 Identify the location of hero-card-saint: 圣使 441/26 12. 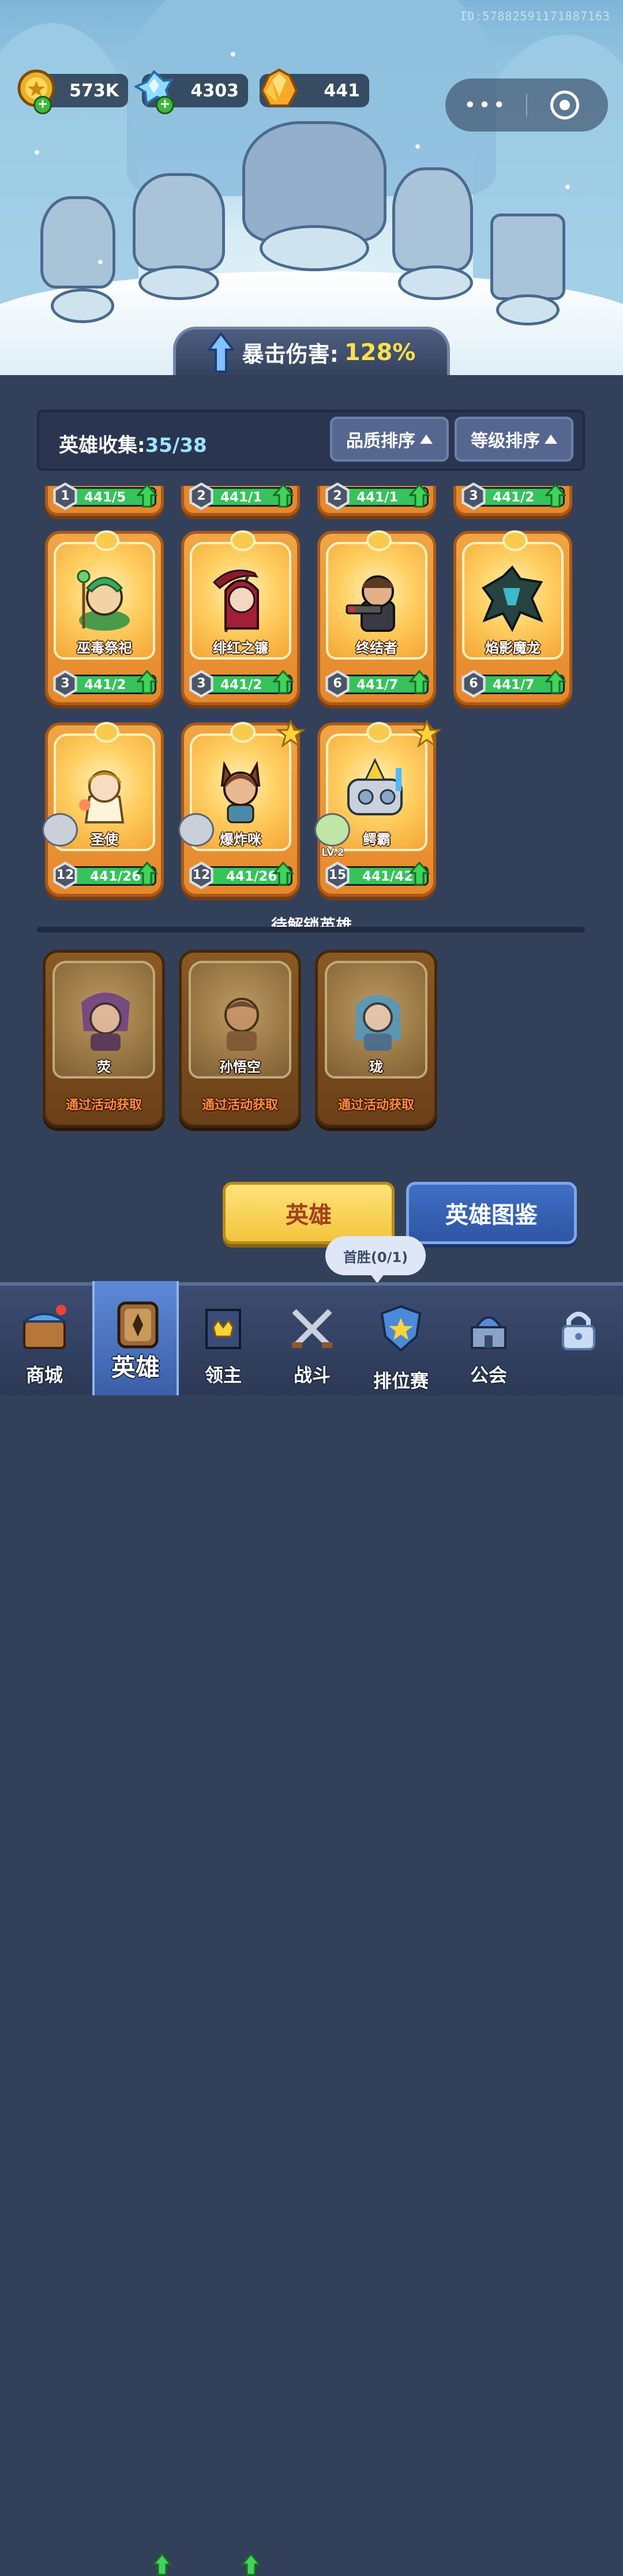
(103, 809).